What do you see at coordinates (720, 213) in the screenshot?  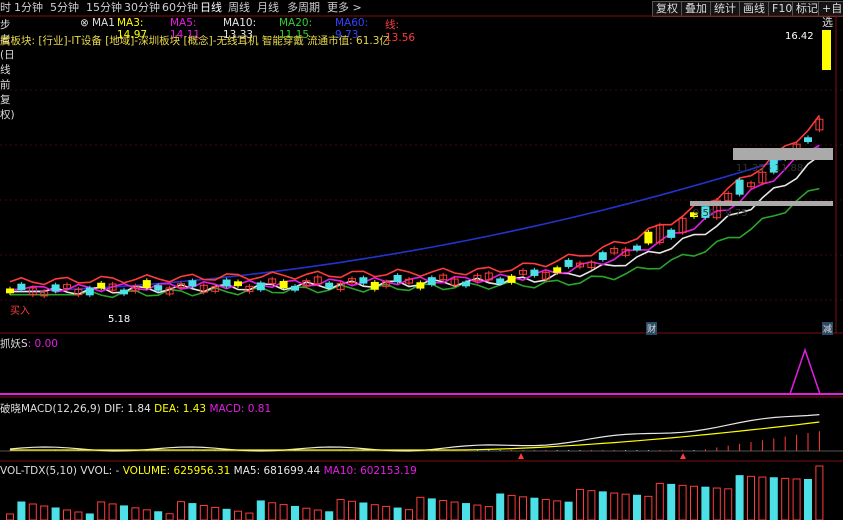 I see `zone2-label: 9.58 - 9.75` at bounding box center [720, 213].